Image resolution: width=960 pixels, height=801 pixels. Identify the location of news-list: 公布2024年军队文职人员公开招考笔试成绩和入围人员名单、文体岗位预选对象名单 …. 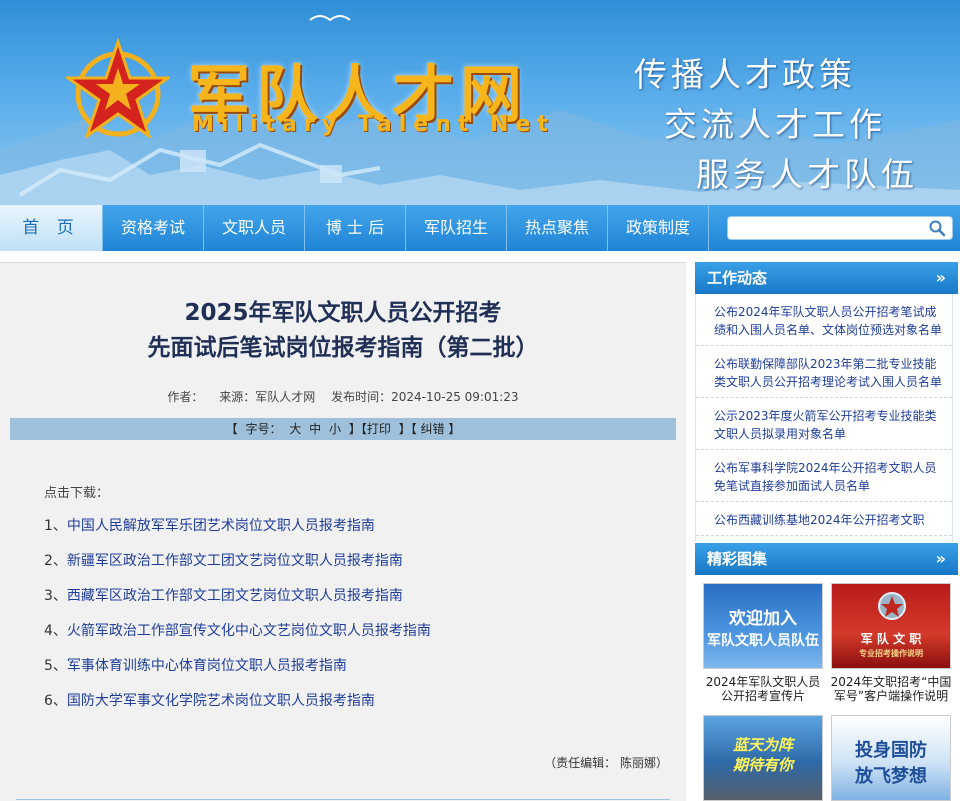
(824, 418).